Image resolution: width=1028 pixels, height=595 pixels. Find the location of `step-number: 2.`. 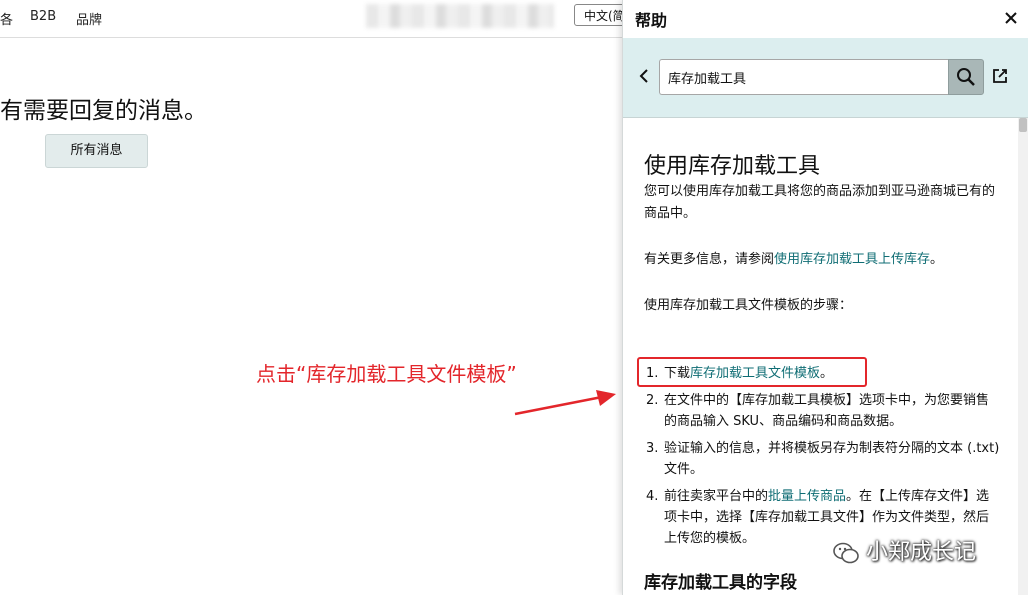

step-number: 2. is located at coordinates (652, 400).